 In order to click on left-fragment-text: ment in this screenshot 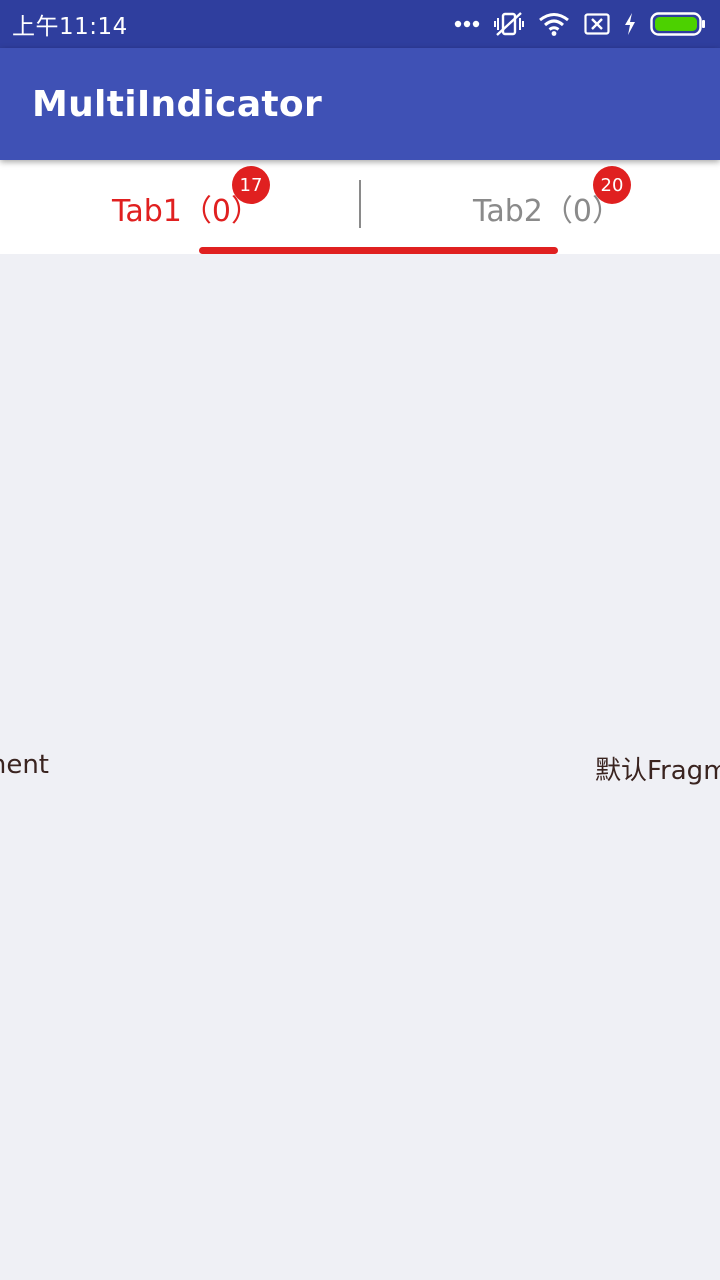, I will do `click(24, 765)`.